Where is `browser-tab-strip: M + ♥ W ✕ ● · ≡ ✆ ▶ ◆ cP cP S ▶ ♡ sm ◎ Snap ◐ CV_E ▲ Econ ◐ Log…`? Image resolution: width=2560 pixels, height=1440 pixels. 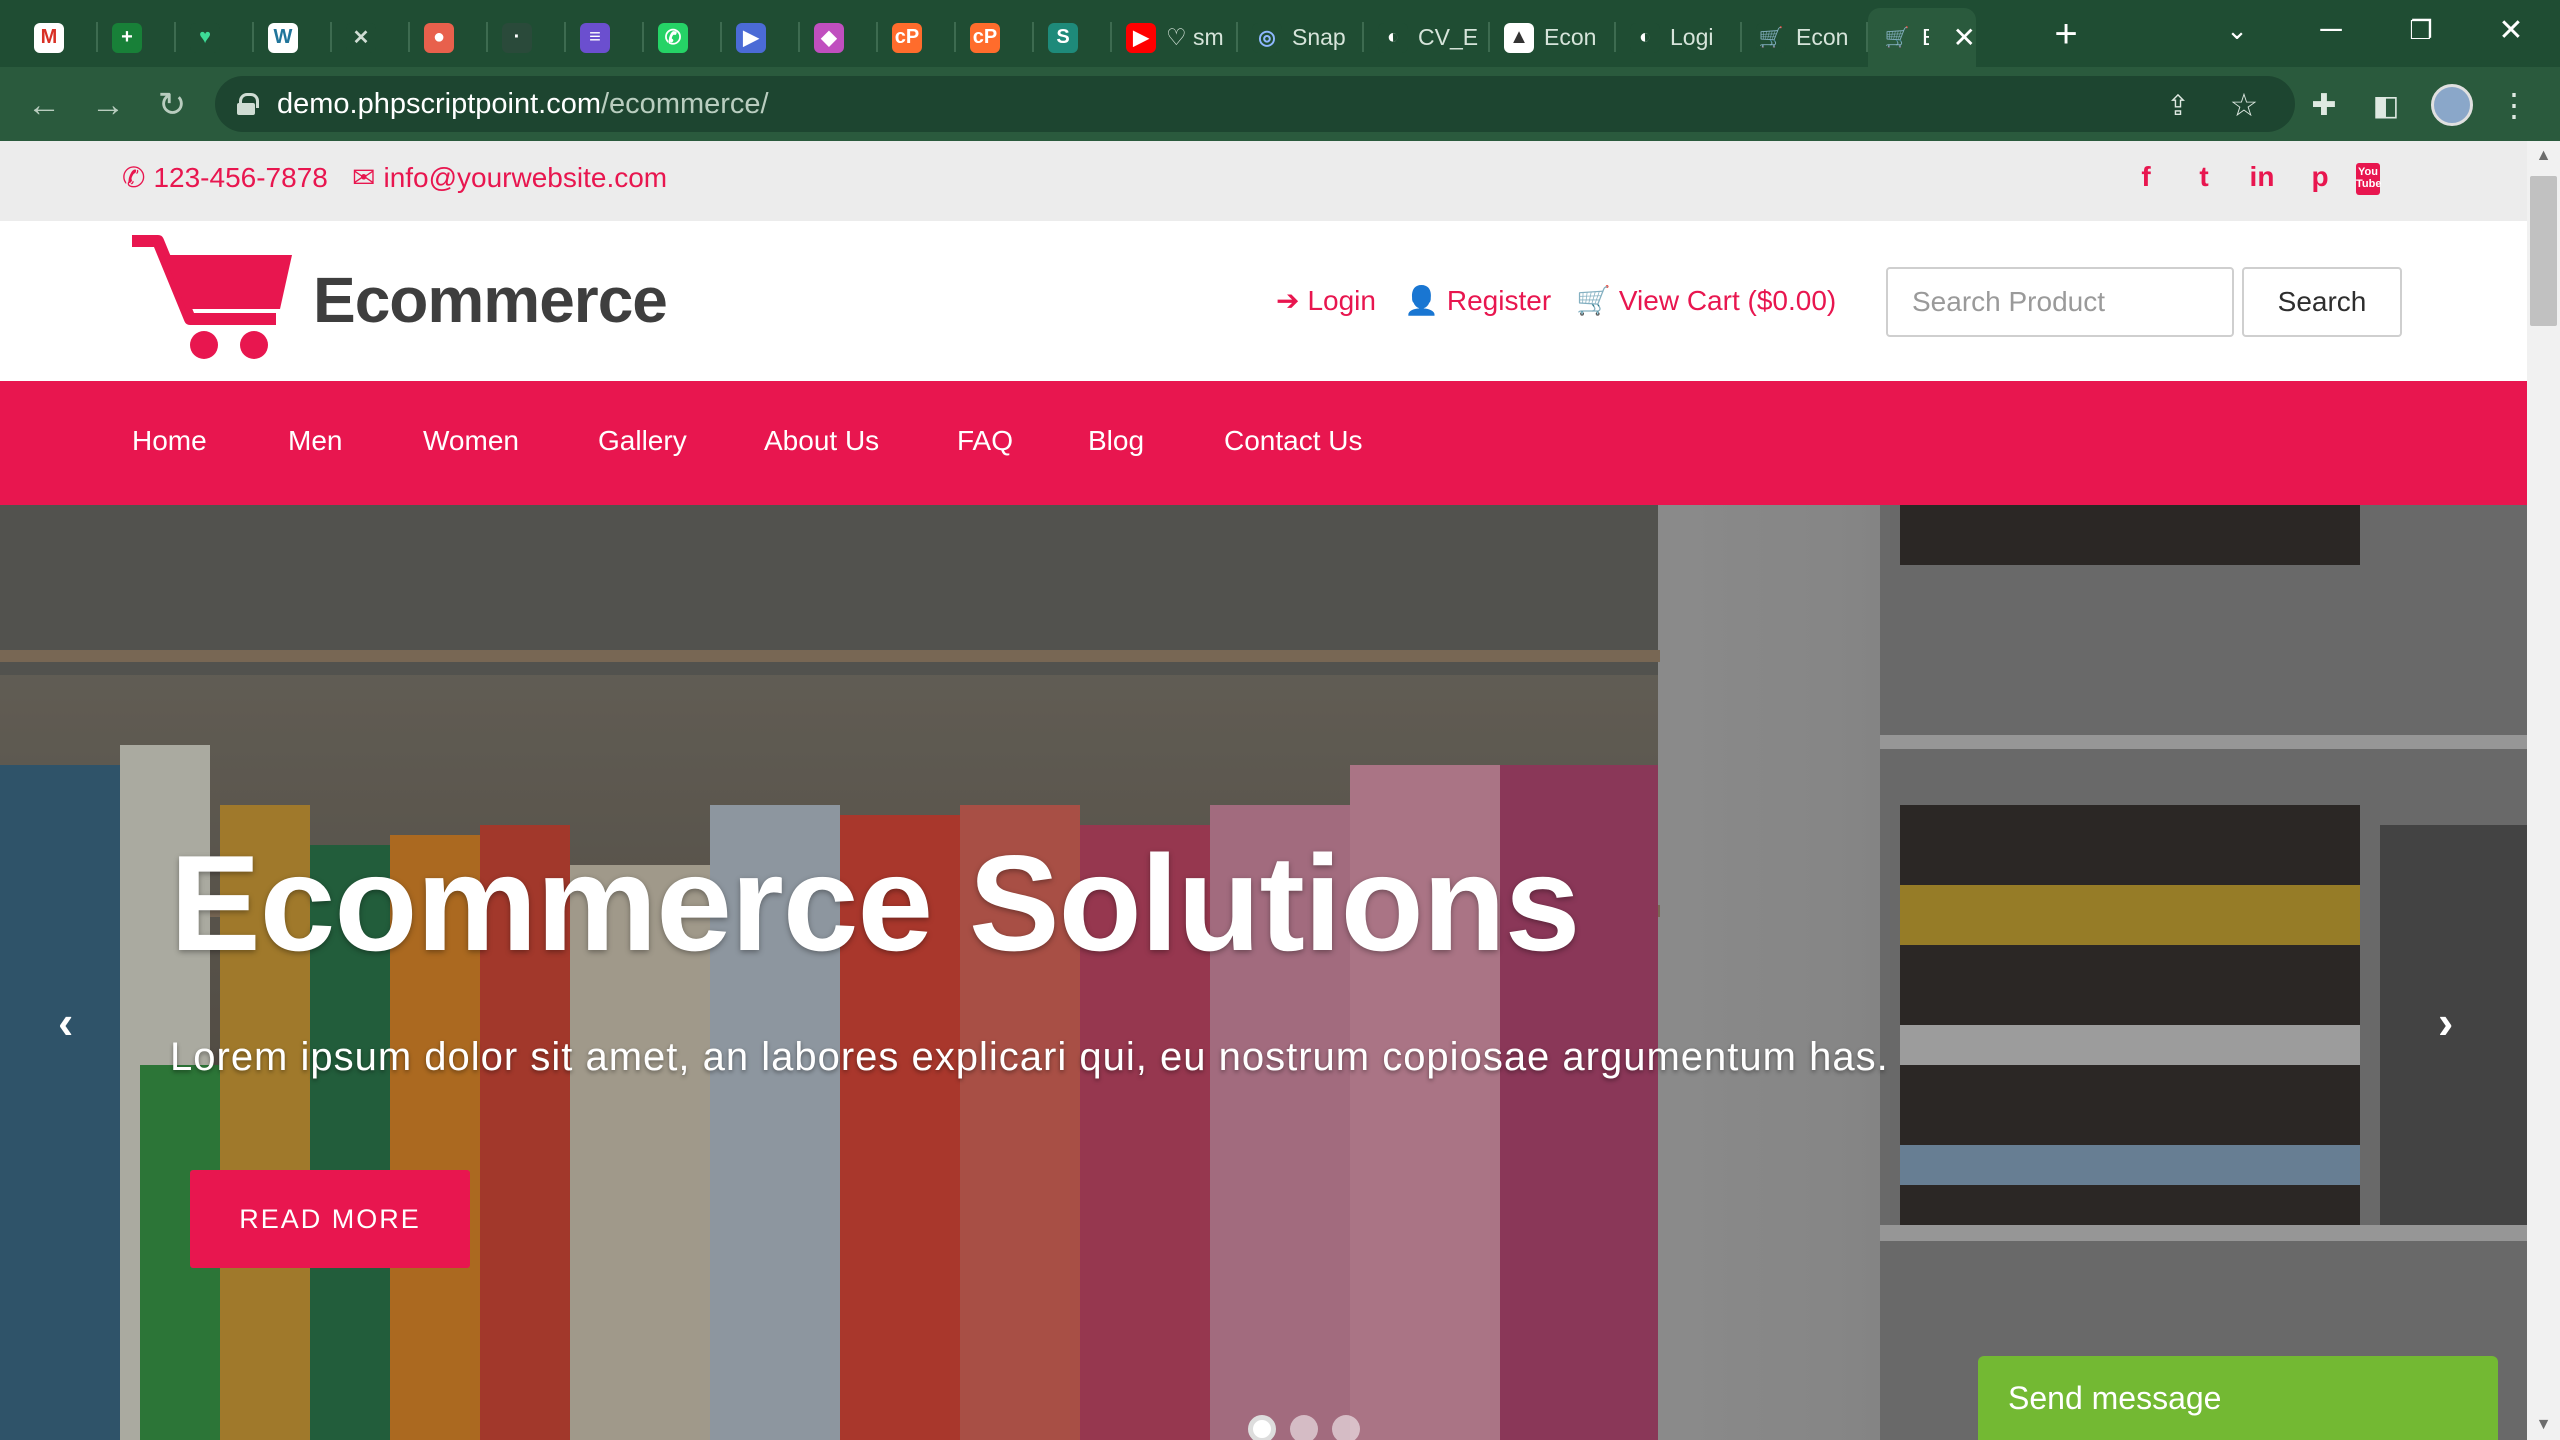 browser-tab-strip: M + ♥ W ✕ ● · ≡ ✆ ▶ ◆ cP cP S ▶ ♡ sm ◎ Snap ◐ CV_E ▲ Econ ◐ Log… is located at coordinates (1280, 33).